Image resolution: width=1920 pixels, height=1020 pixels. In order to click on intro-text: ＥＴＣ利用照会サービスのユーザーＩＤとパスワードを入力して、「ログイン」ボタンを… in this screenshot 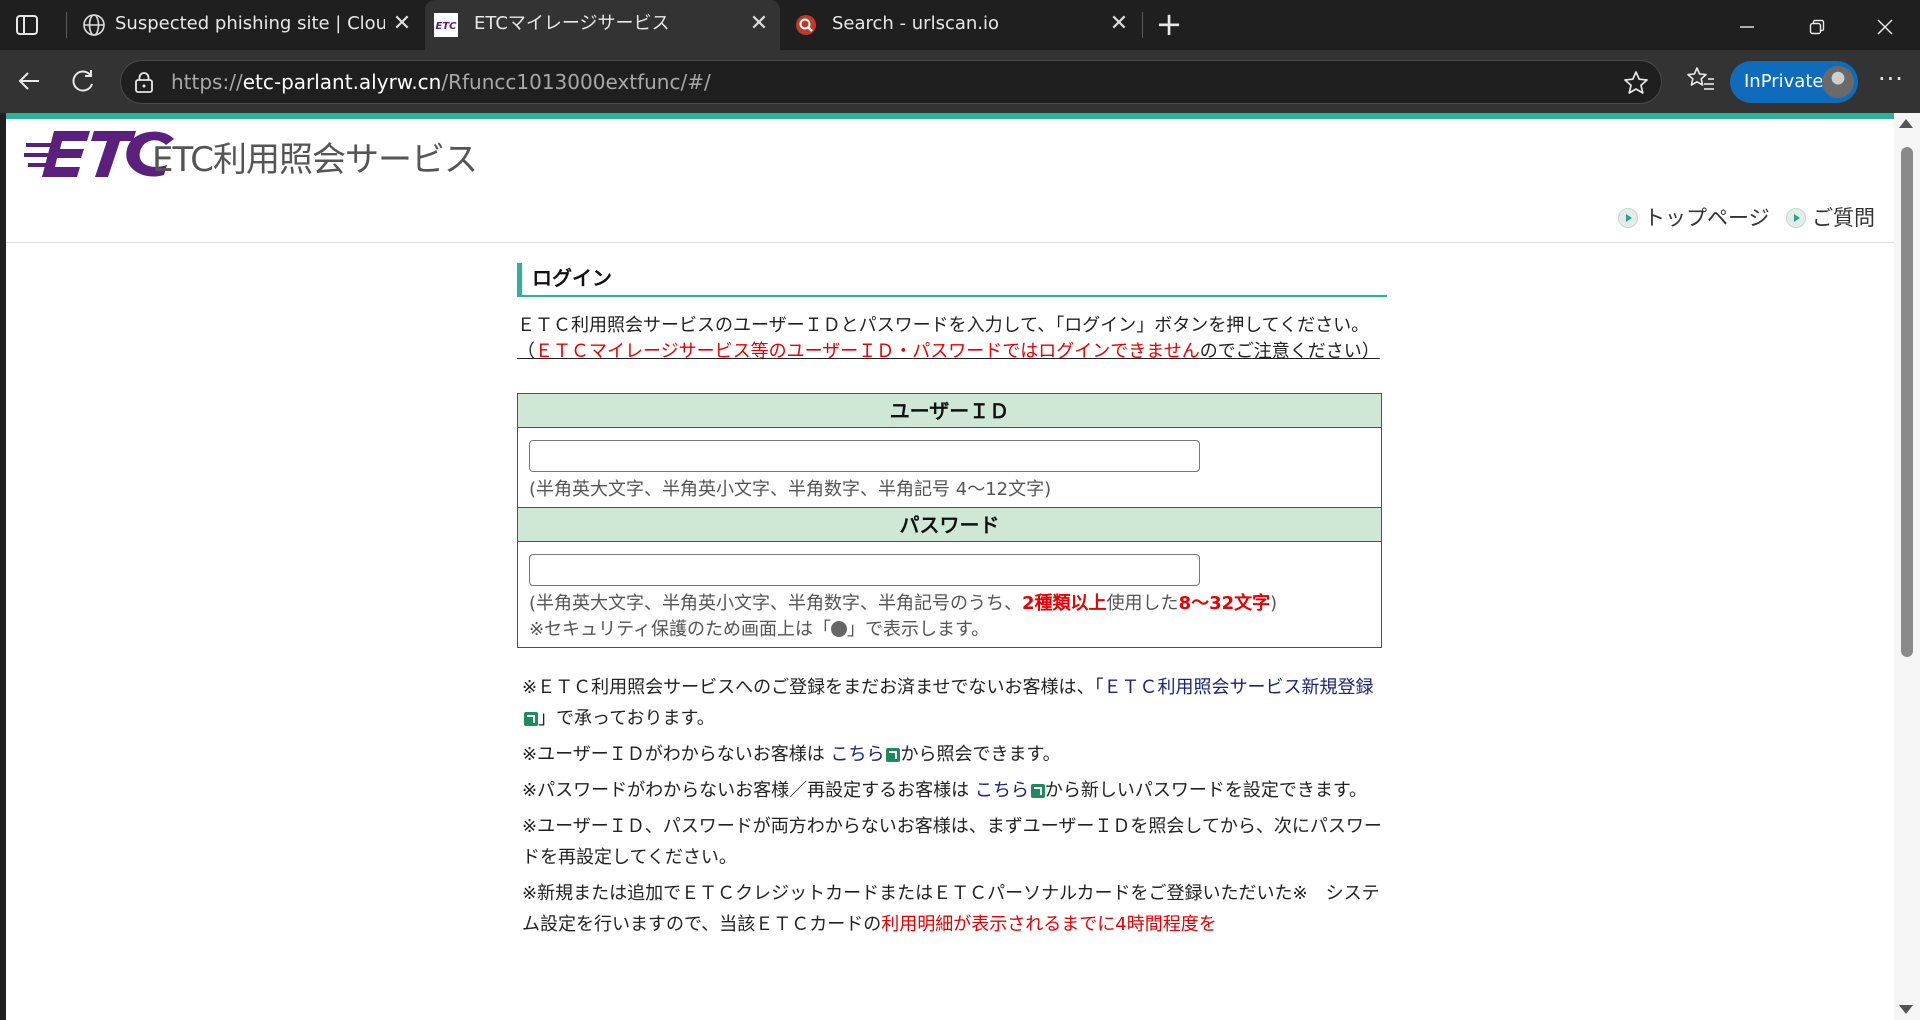, I will do `click(943, 325)`.